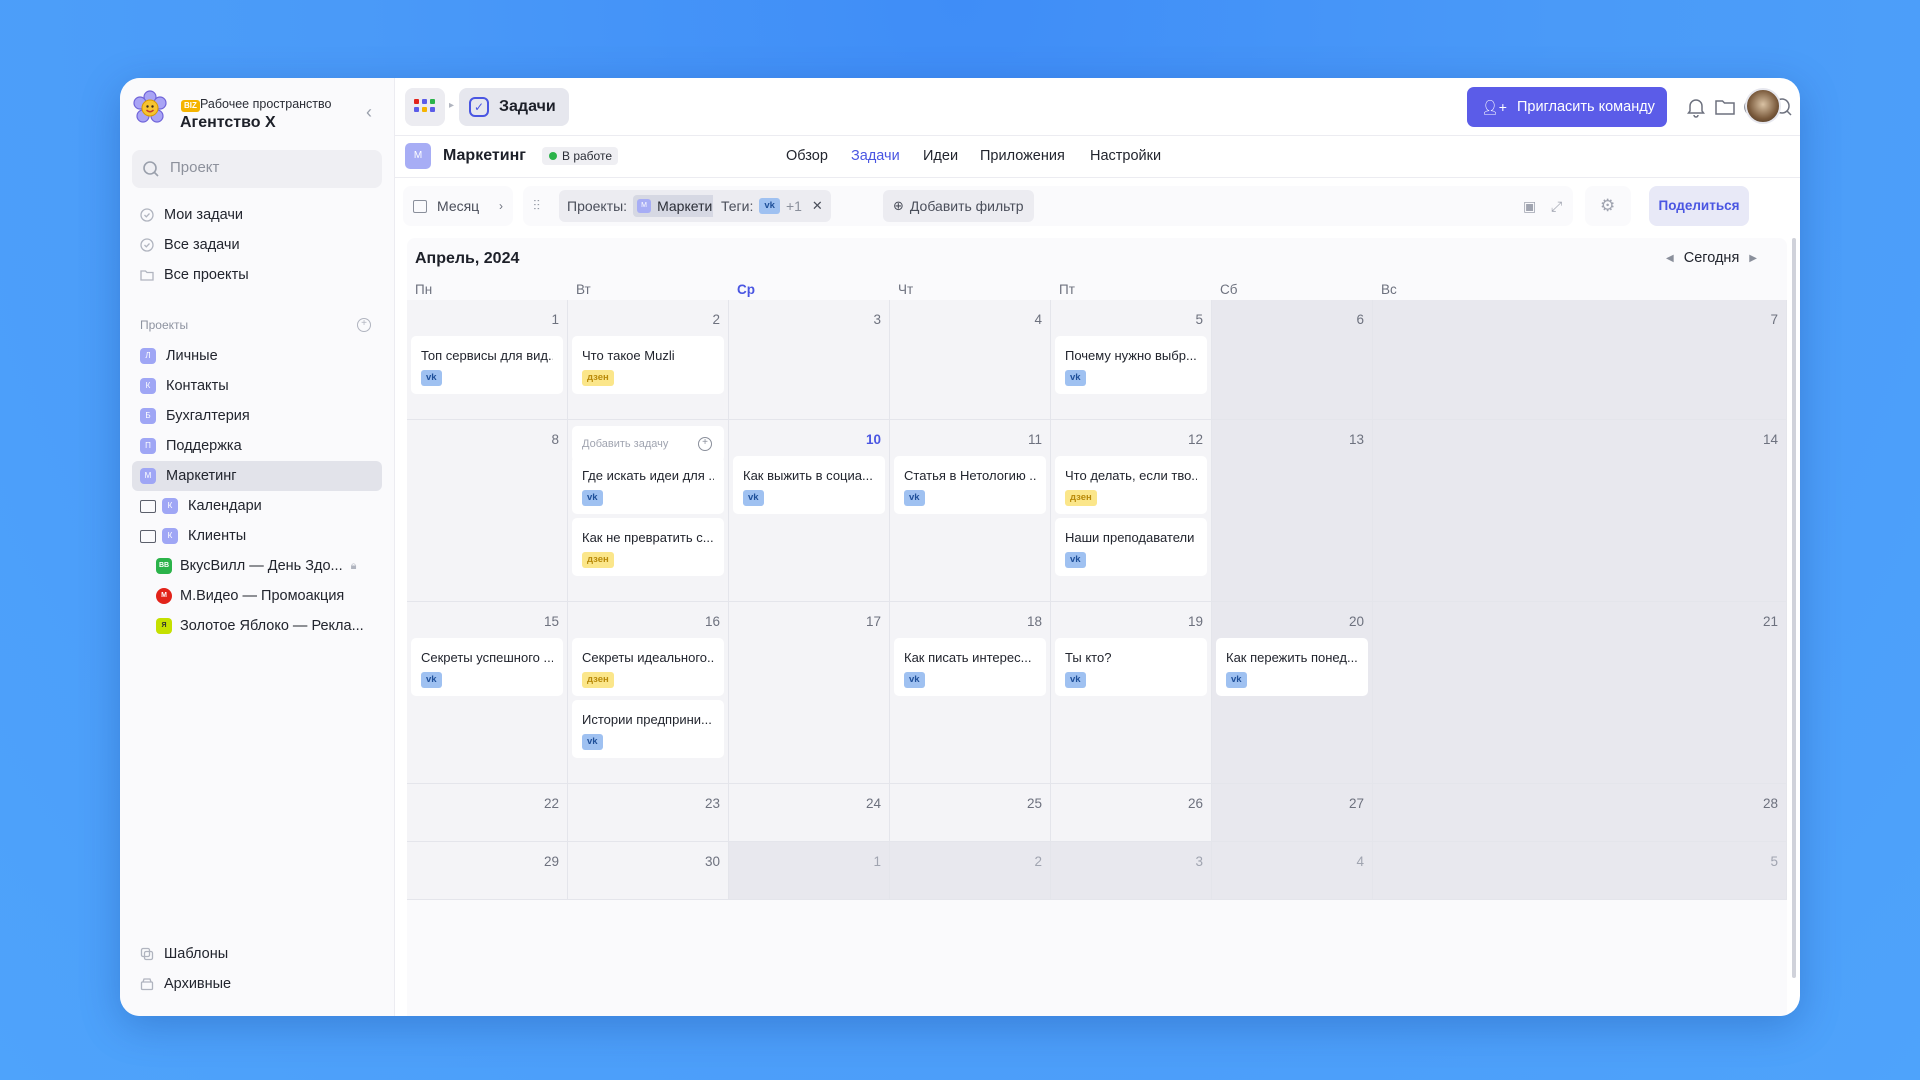 The width and height of the screenshot is (1920, 1080). Describe the element at coordinates (487, 871) in the screenshot. I see `calendar-day-cell: 29` at that location.